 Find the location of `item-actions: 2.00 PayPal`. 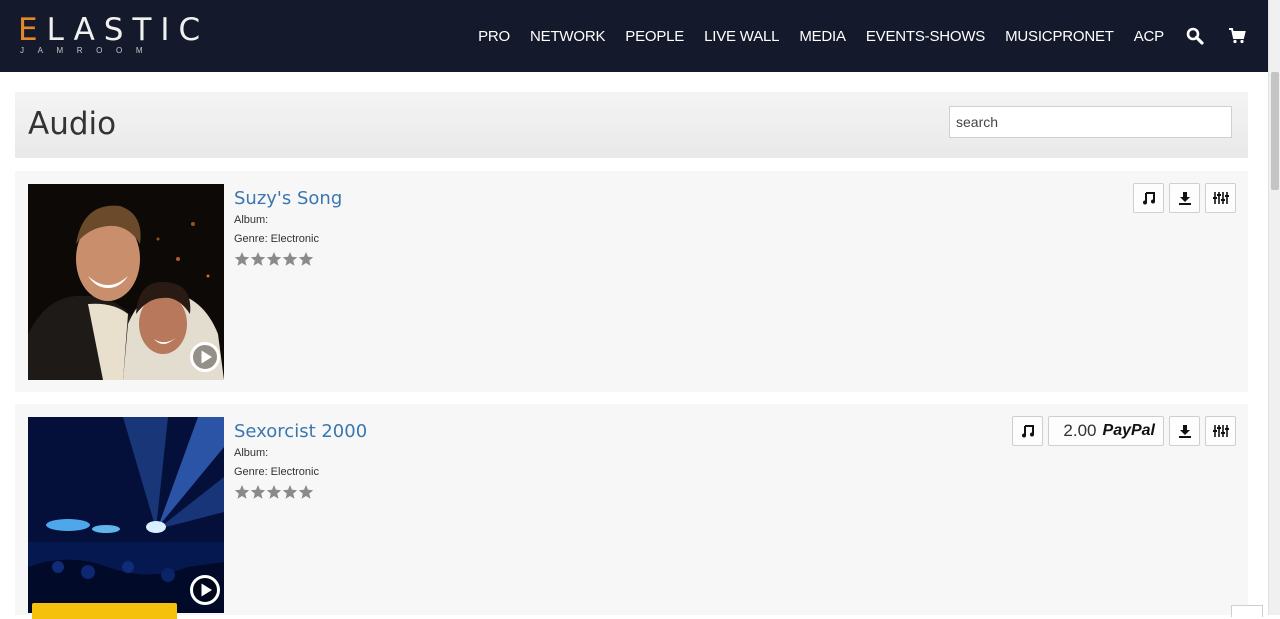

item-actions: 2.00 PayPal is located at coordinates (1121, 431).